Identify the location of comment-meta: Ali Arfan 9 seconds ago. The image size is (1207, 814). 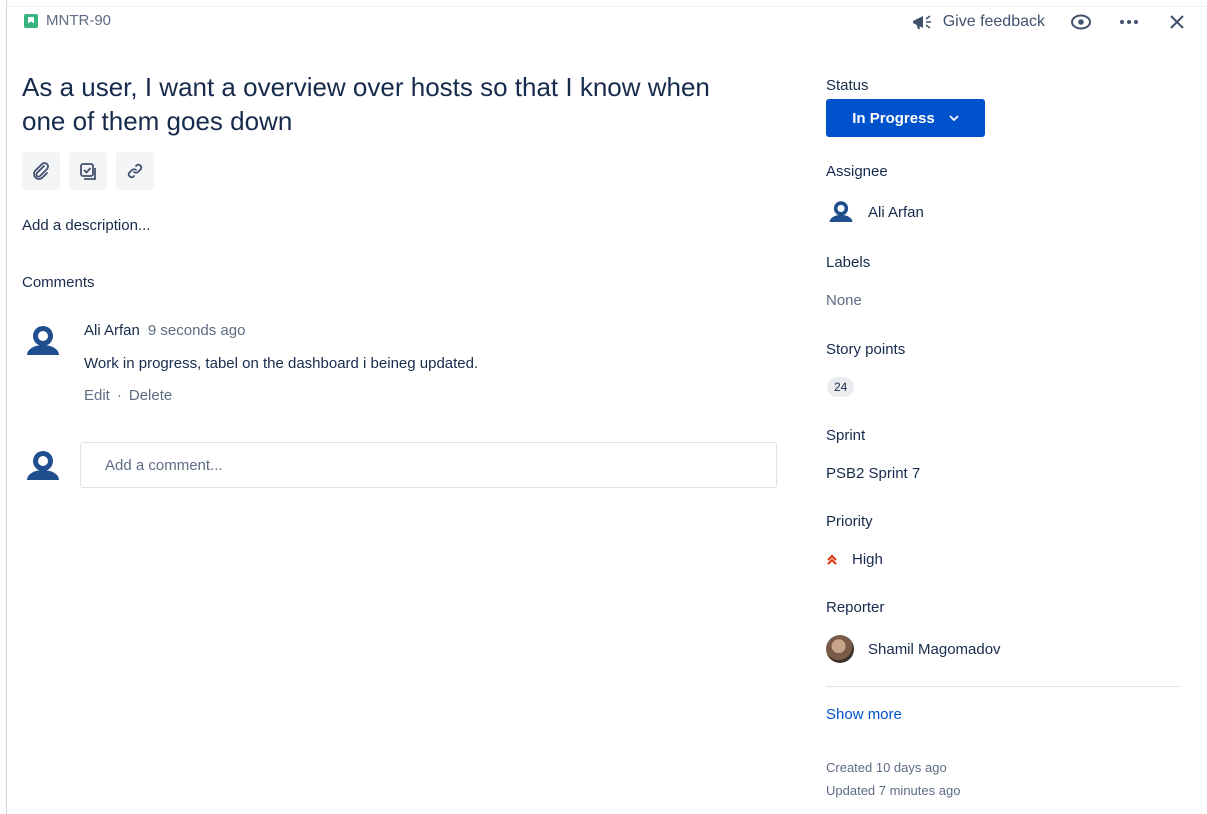
(164, 330).